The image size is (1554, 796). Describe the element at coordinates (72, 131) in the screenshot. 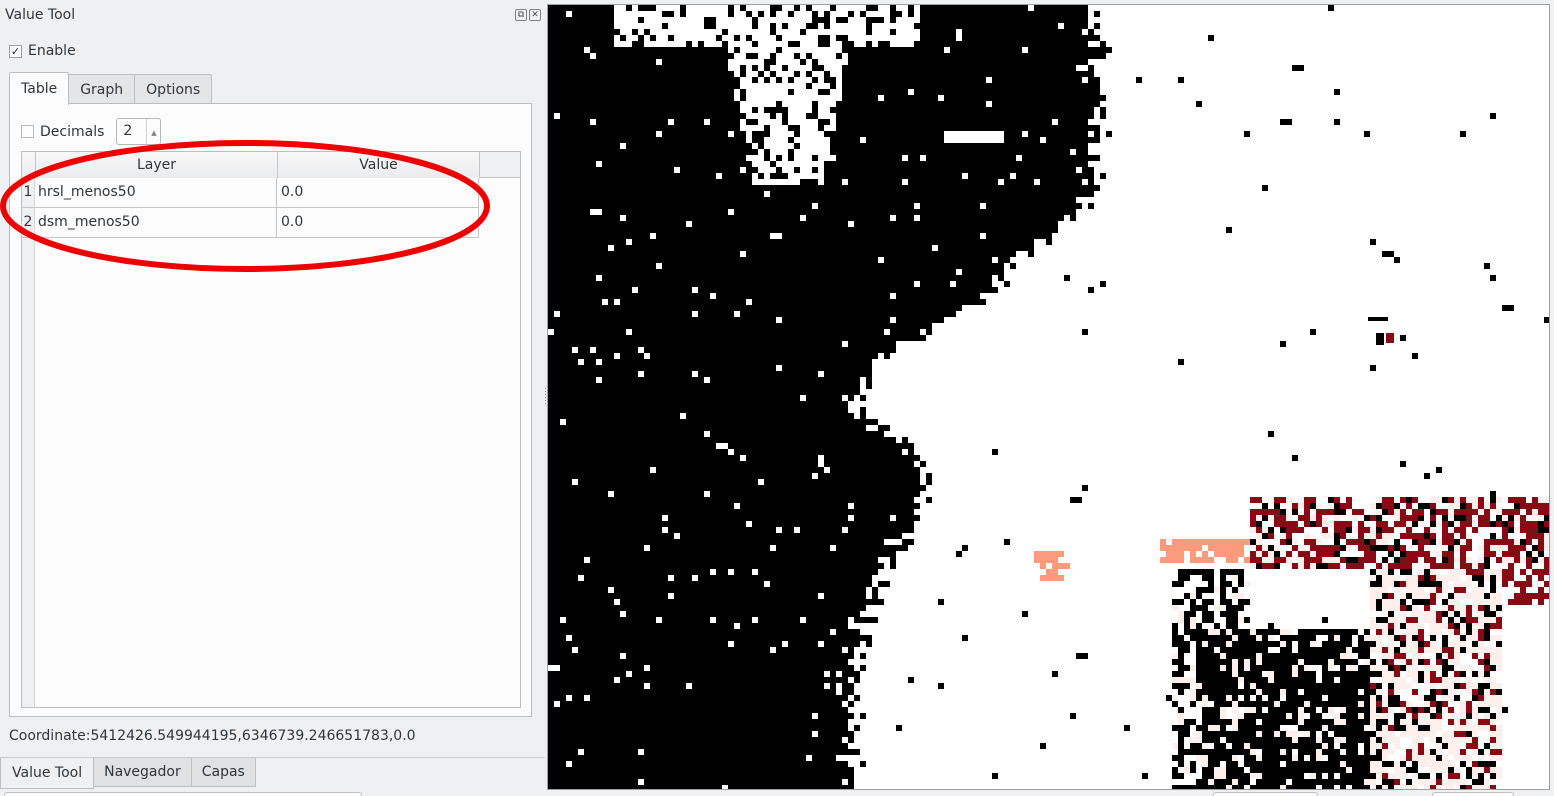

I see `decimals-label: Decimals` at that location.